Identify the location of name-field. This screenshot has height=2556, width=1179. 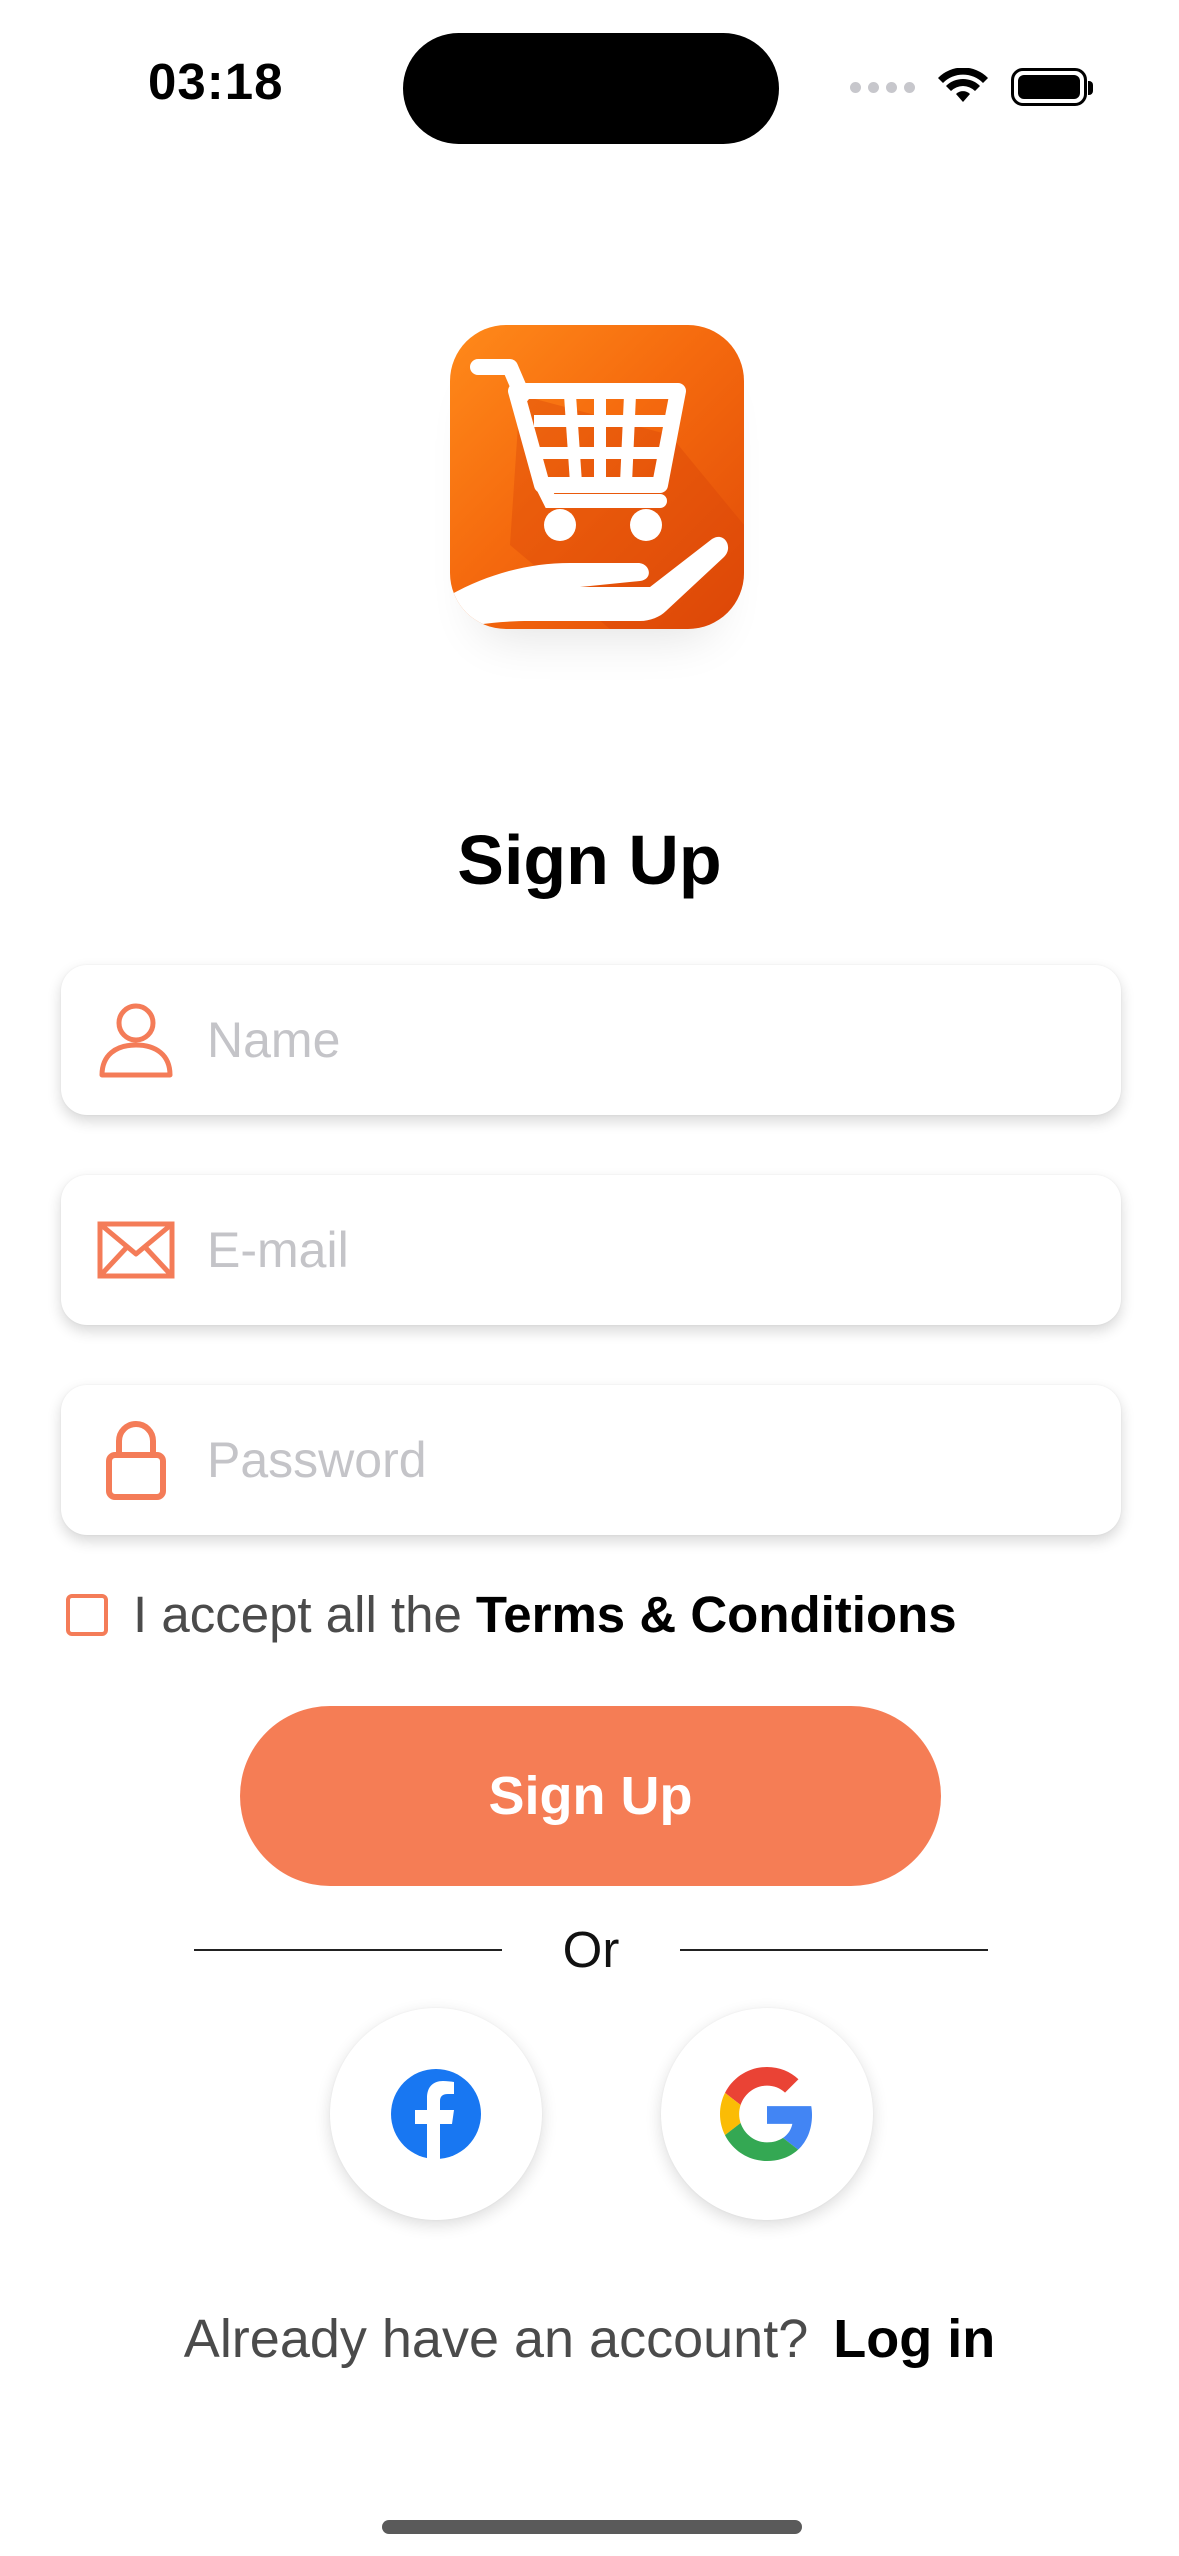
(591, 1040).